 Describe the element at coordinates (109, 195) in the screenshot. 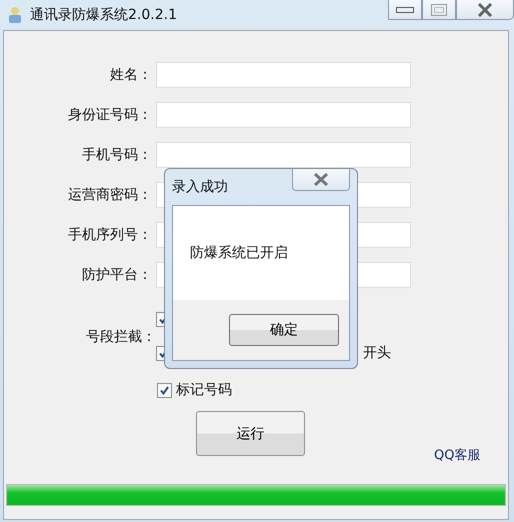

I see `field-label: 运营商密码：` at that location.